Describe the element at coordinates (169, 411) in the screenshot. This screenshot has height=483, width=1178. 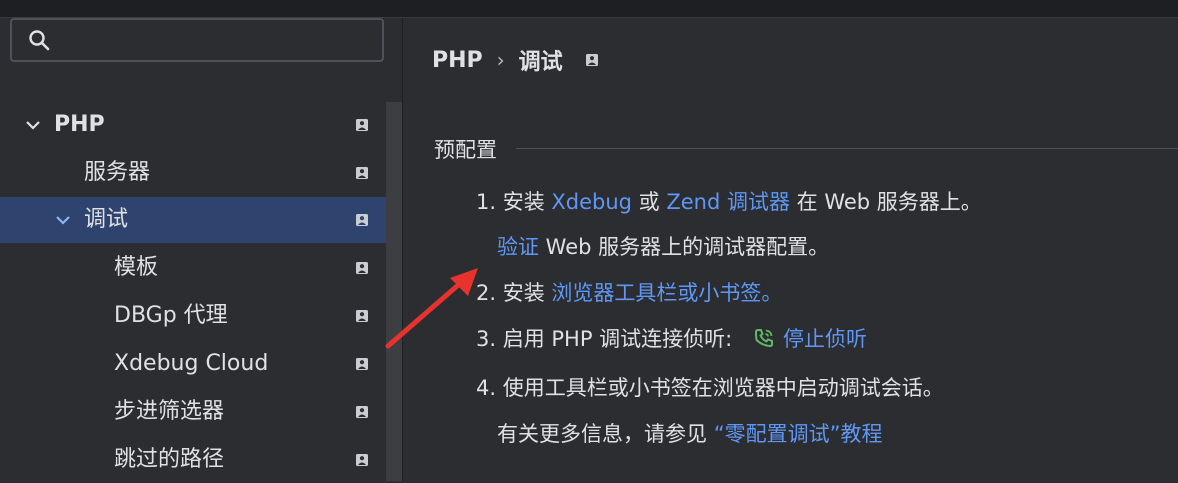
I see `tree-item-label: 步进筛选器` at that location.